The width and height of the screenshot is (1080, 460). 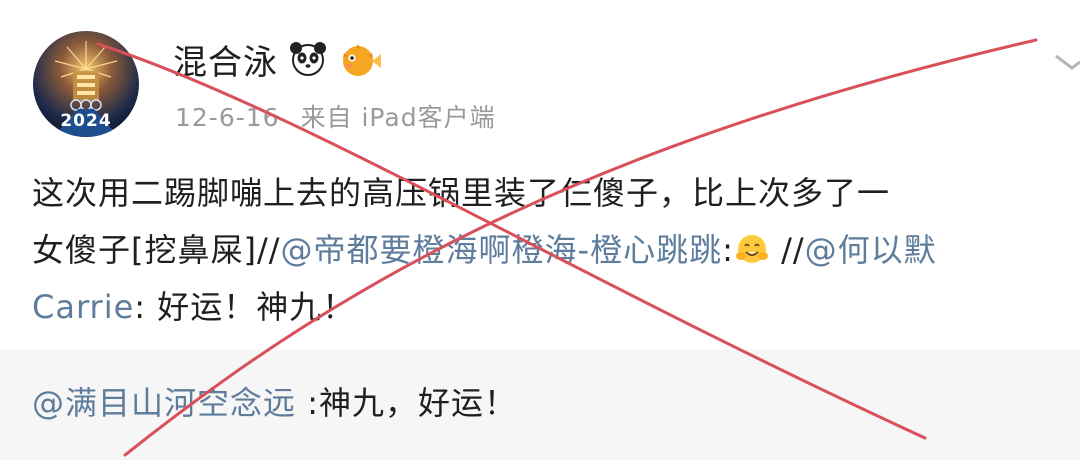 What do you see at coordinates (164, 403) in the screenshot?
I see `mention-link: @满目山河空念远` at bounding box center [164, 403].